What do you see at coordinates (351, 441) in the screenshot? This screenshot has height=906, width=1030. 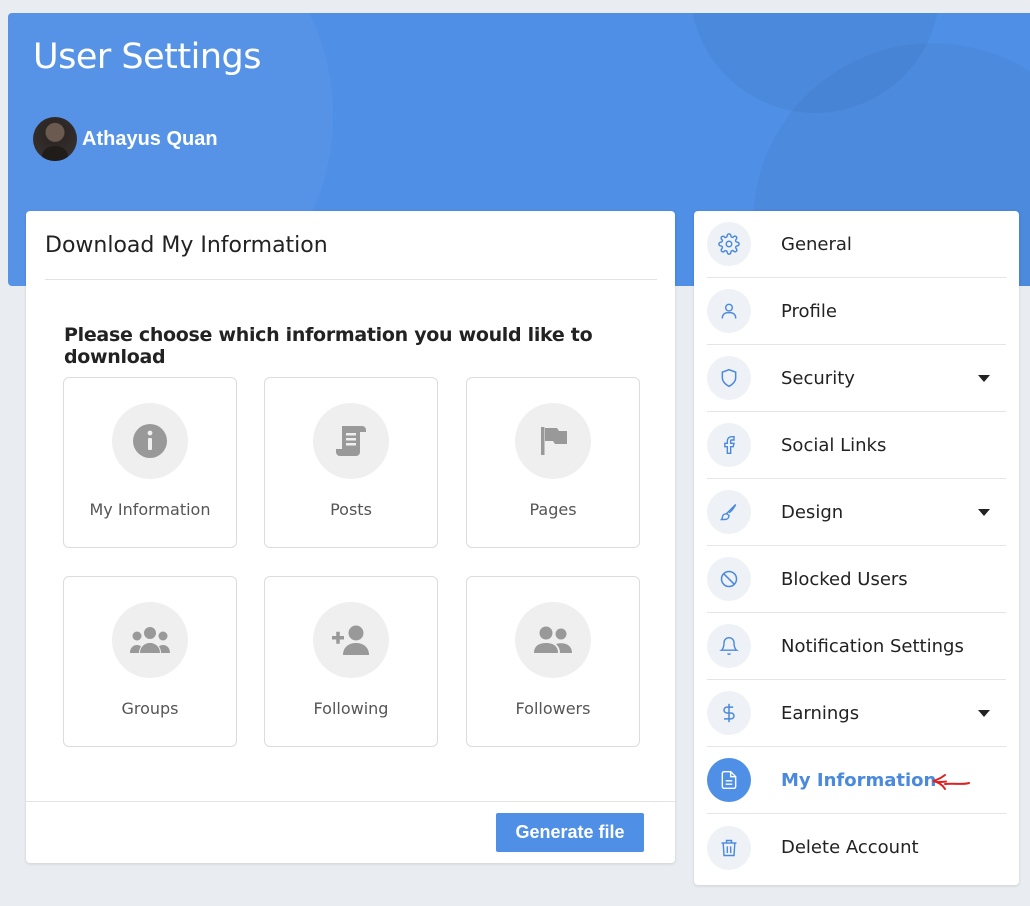 I see `scroll-icon` at bounding box center [351, 441].